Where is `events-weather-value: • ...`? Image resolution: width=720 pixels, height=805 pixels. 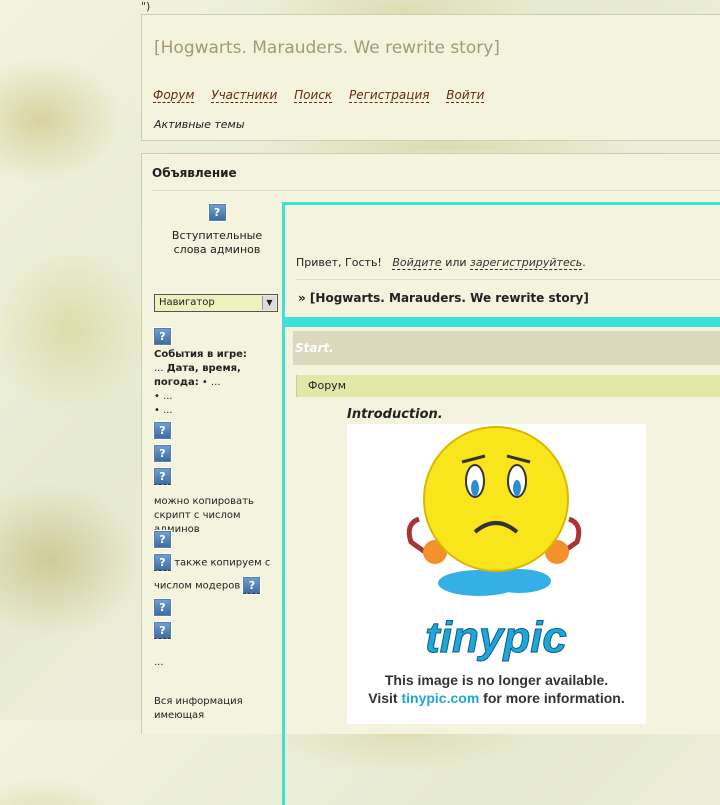 events-weather-value: • ... is located at coordinates (209, 382).